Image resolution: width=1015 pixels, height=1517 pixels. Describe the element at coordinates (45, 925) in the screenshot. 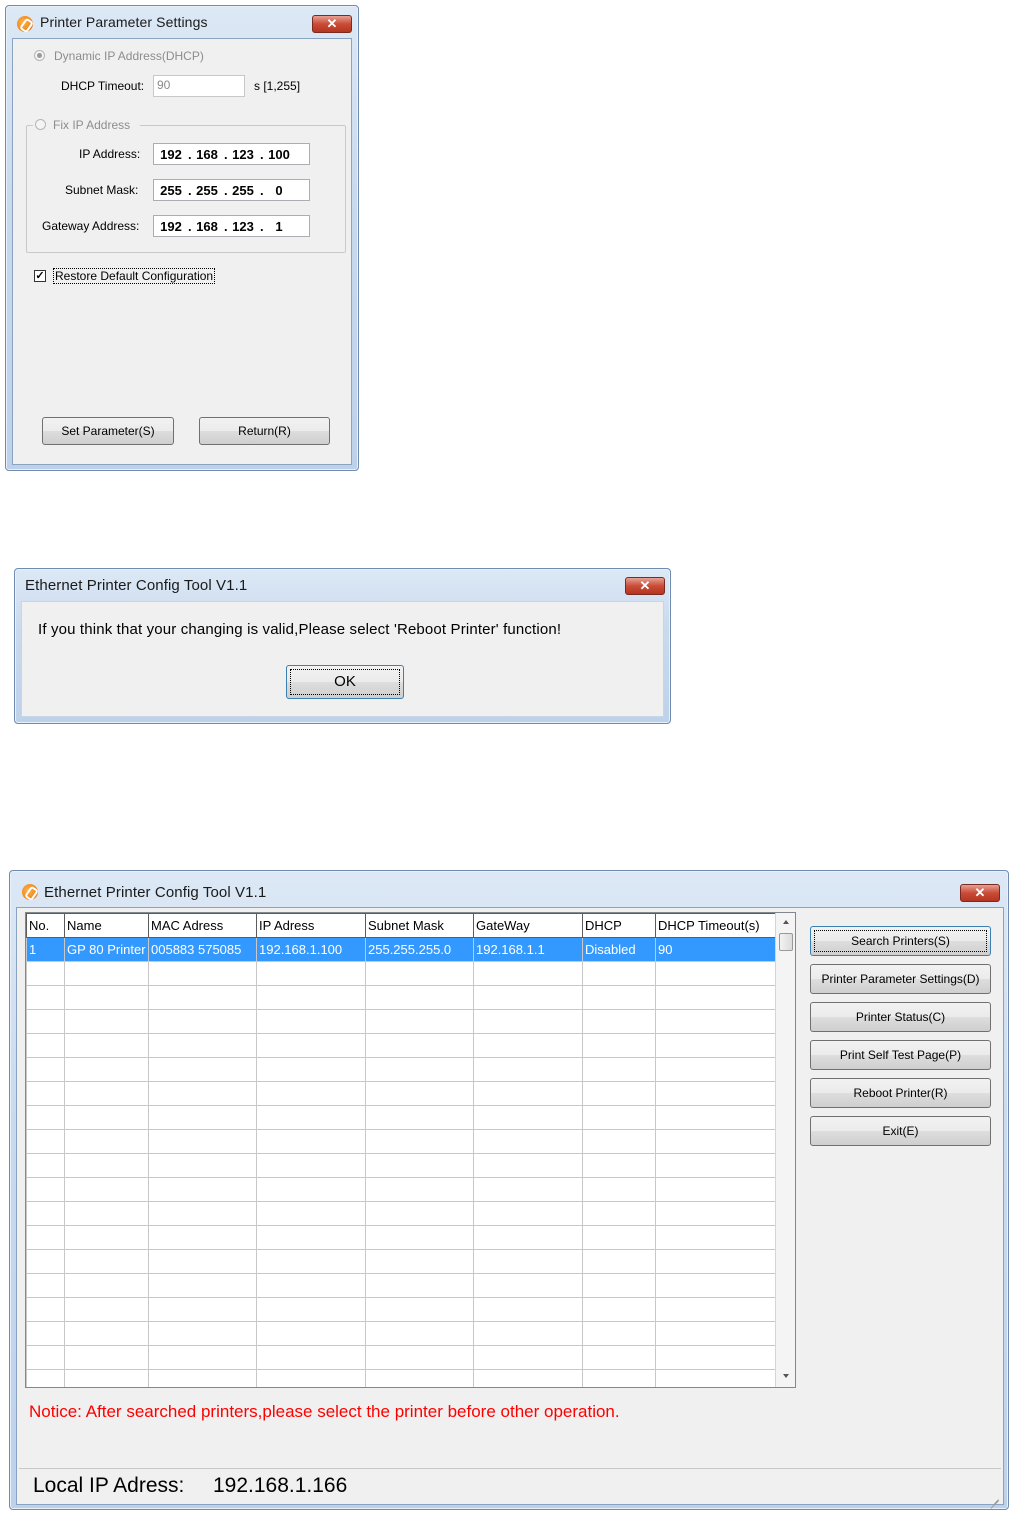

I see `column-header-no: No.` at that location.